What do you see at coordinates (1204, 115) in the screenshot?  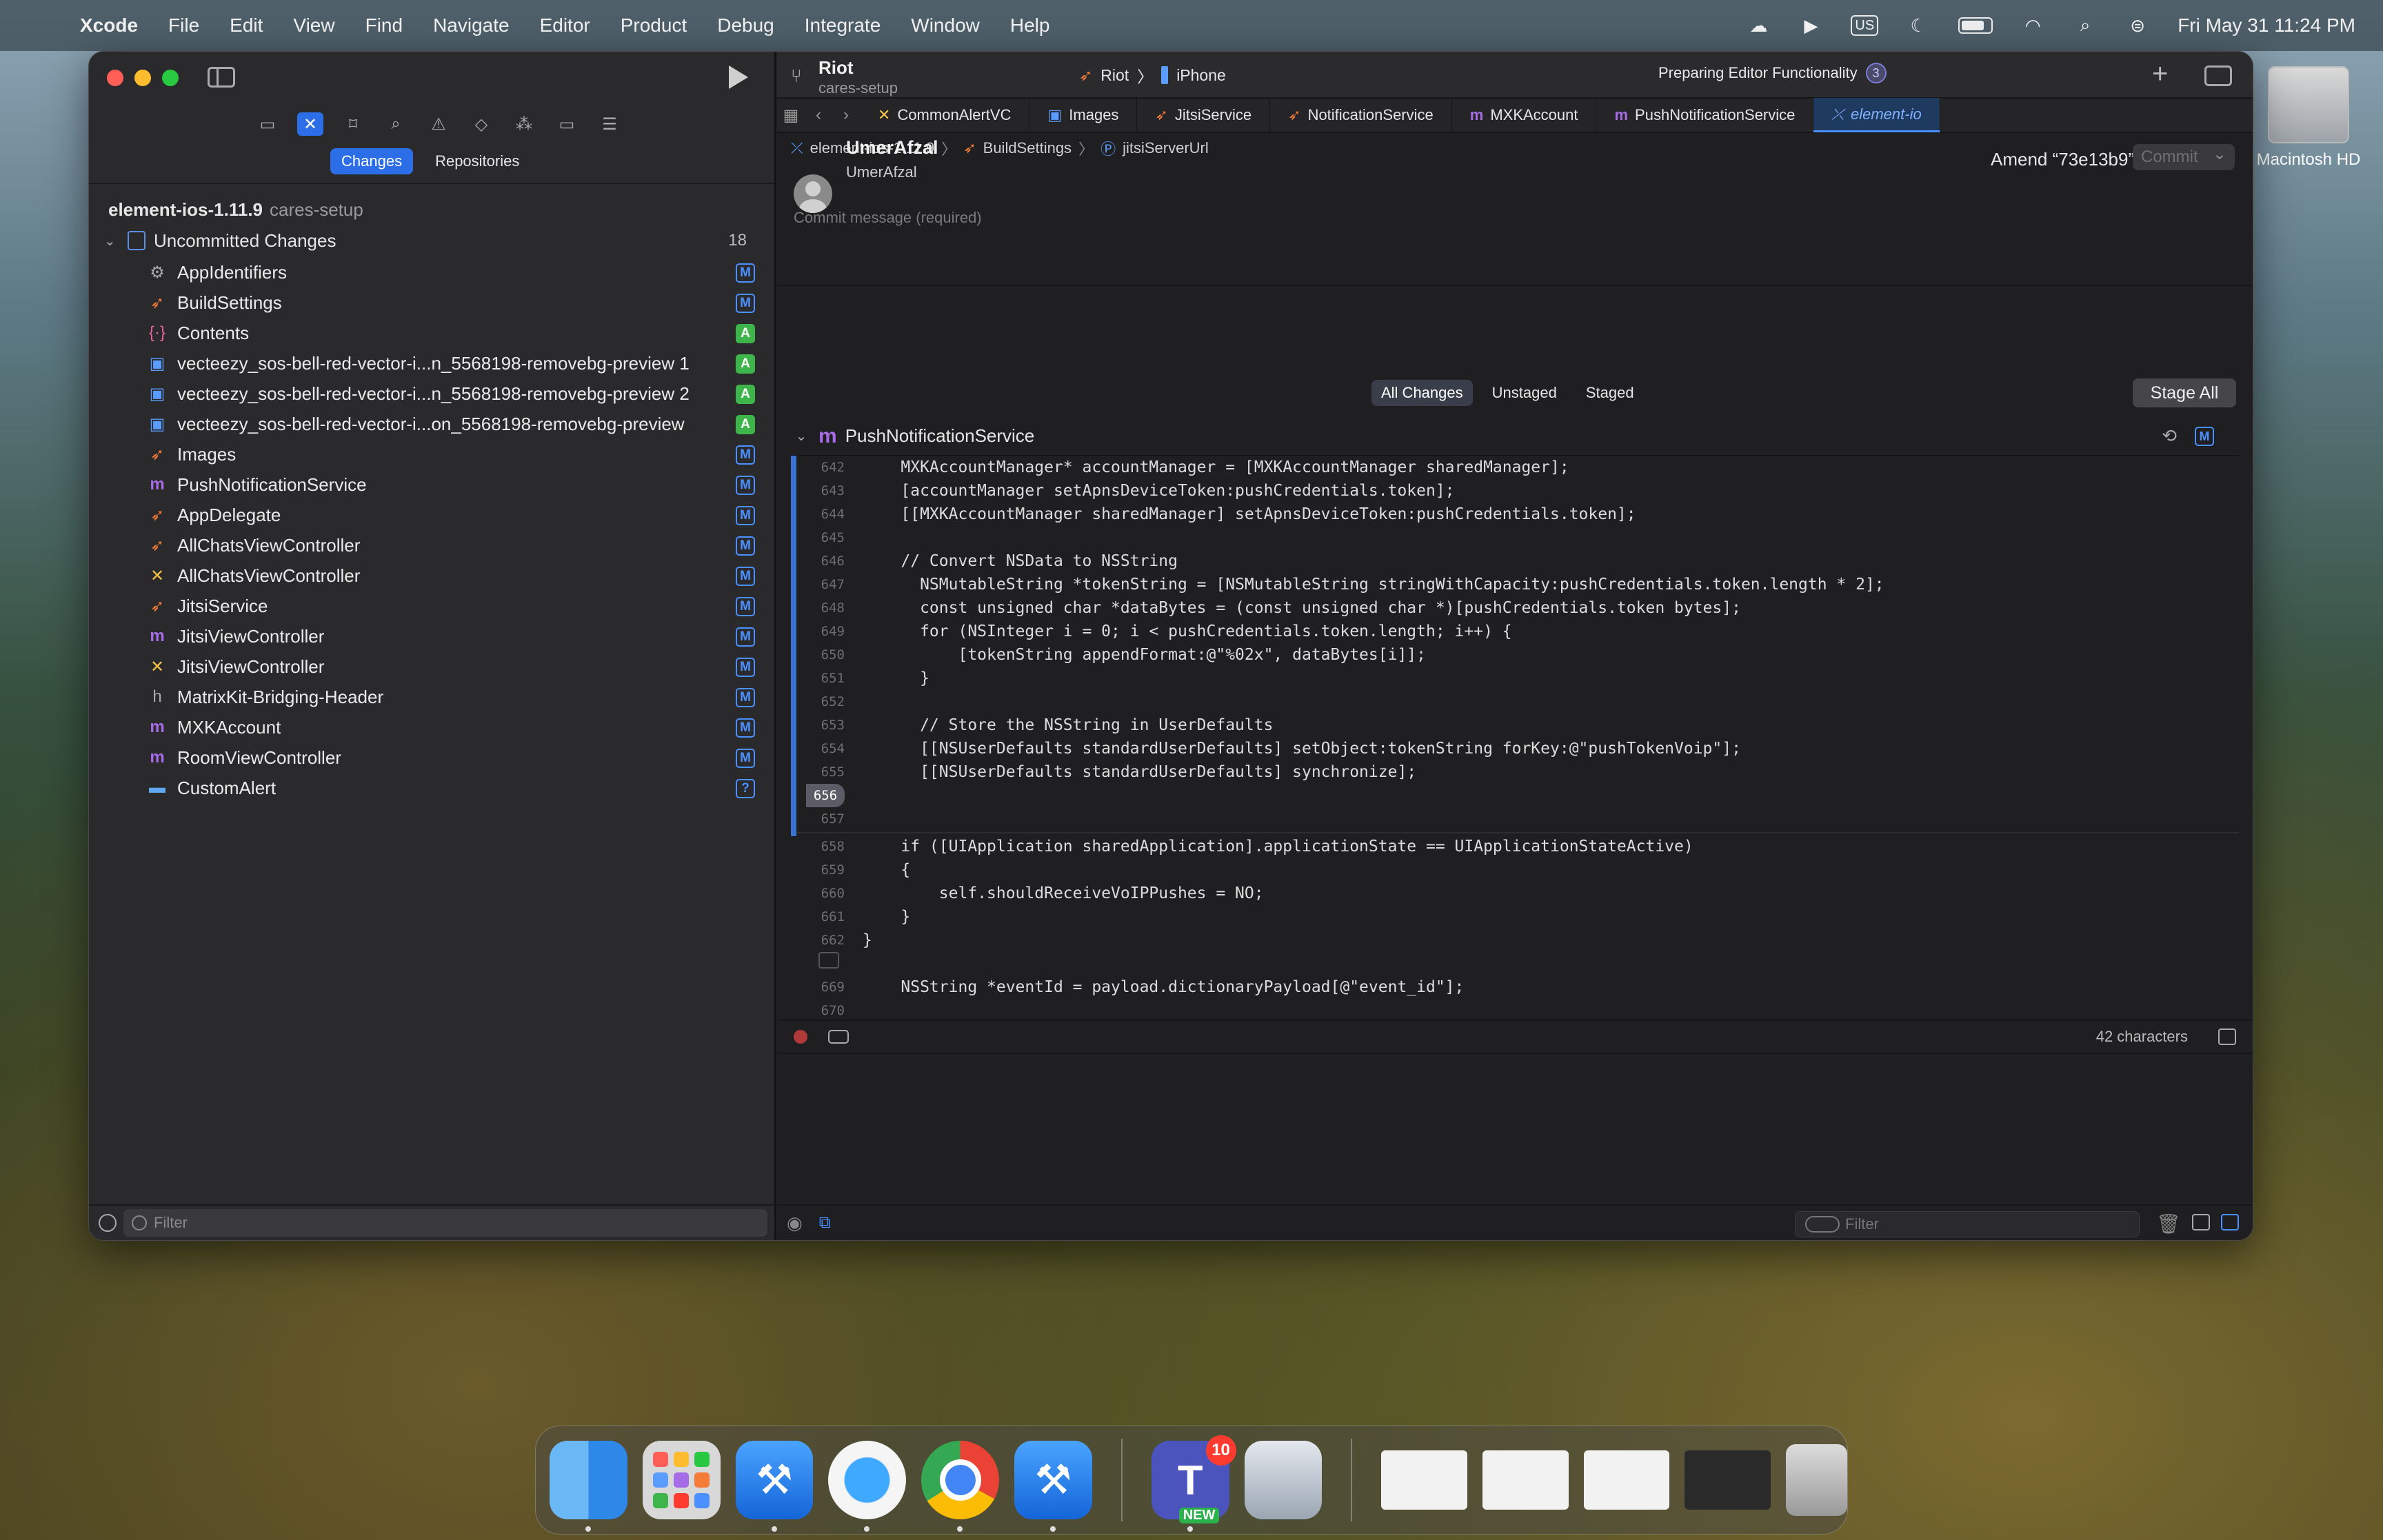 I see `tab-jitsiservice: ➶ JitsiService` at bounding box center [1204, 115].